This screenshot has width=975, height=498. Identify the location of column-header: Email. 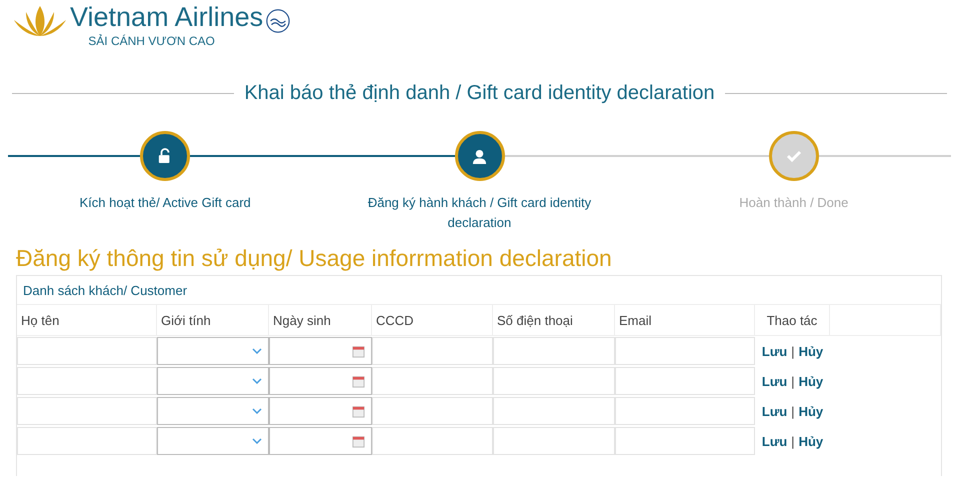
(685, 320).